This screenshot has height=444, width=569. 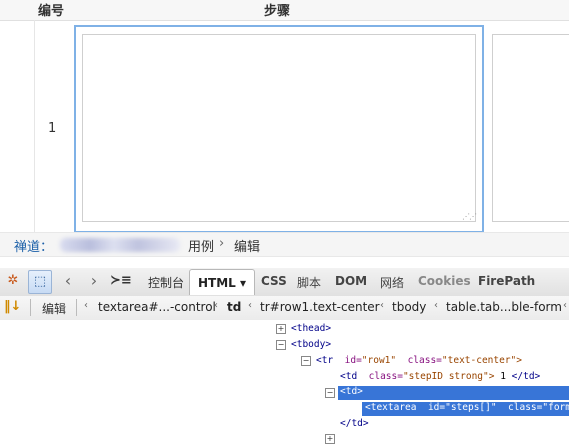 I want to click on break-on-mutate-icon: ‖↓, so click(x=12, y=306).